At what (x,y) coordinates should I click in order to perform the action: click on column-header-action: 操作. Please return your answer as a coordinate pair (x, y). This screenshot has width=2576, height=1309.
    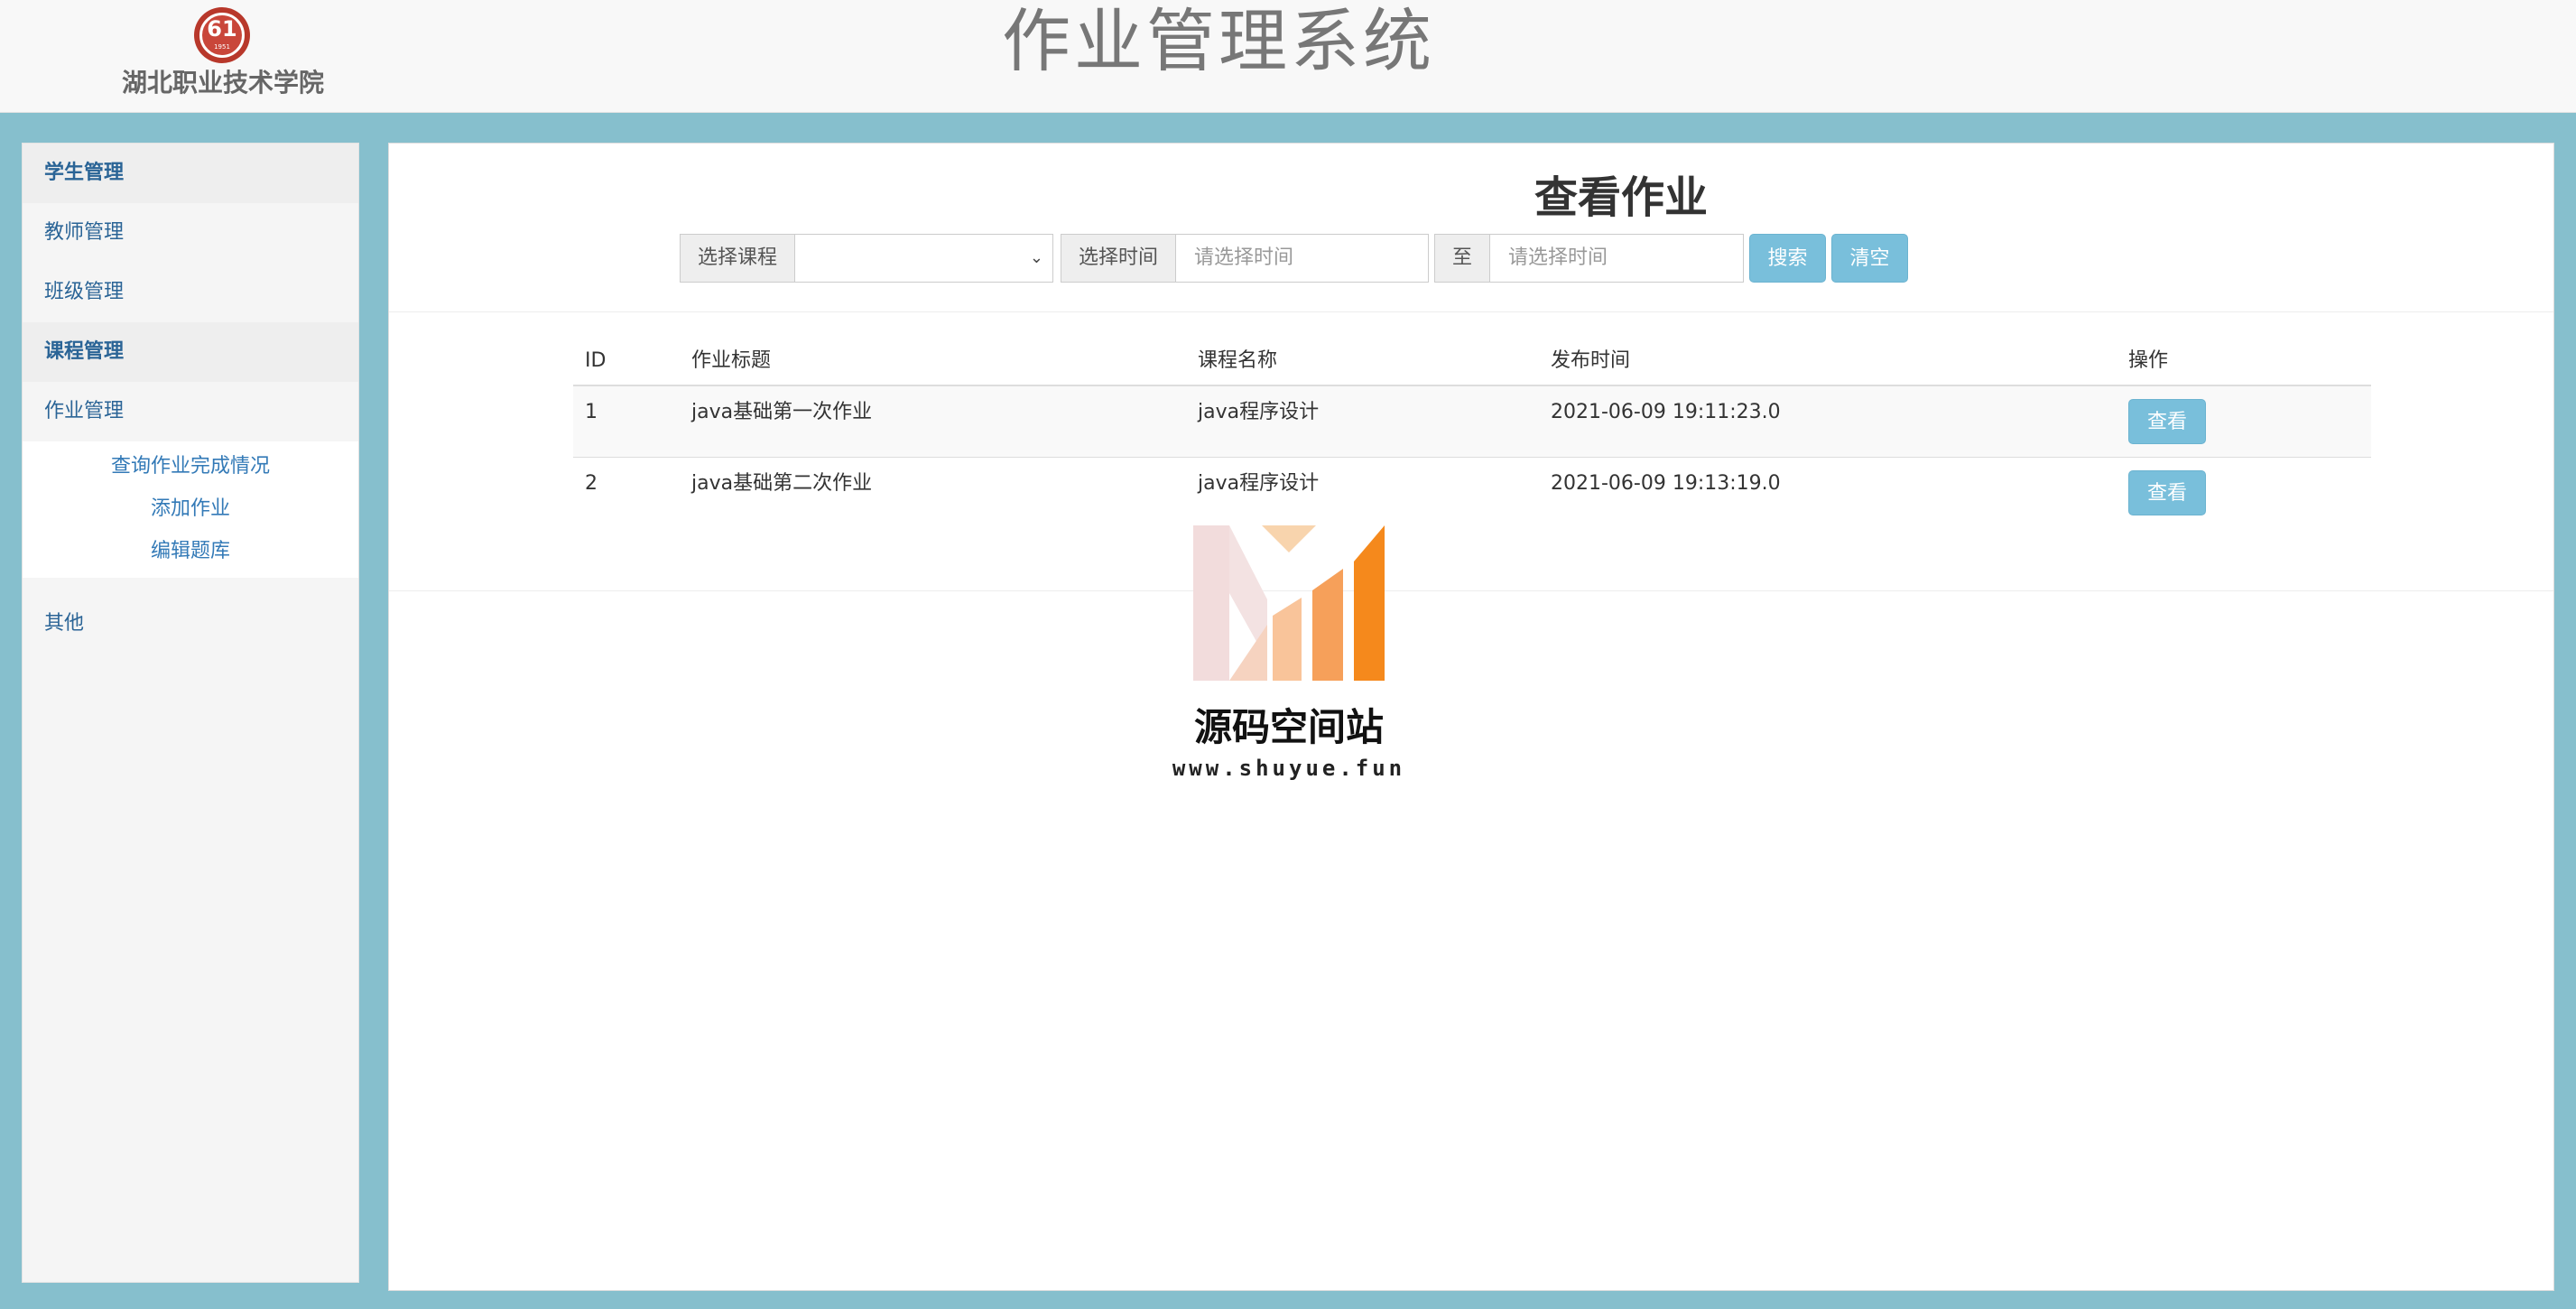
    Looking at the image, I should click on (2149, 361).